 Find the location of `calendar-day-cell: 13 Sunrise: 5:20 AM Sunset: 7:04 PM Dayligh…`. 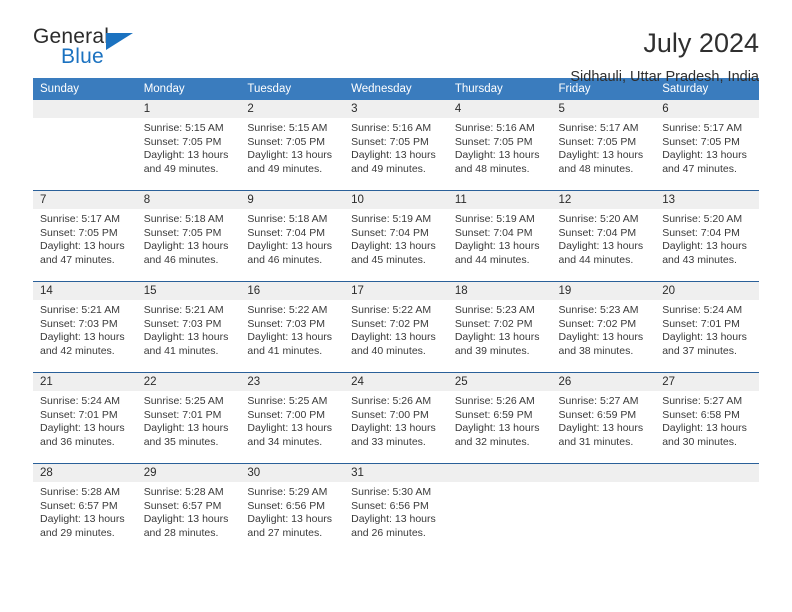

calendar-day-cell: 13 Sunrise: 5:20 AM Sunset: 7:04 PM Dayligh… is located at coordinates (707, 236).